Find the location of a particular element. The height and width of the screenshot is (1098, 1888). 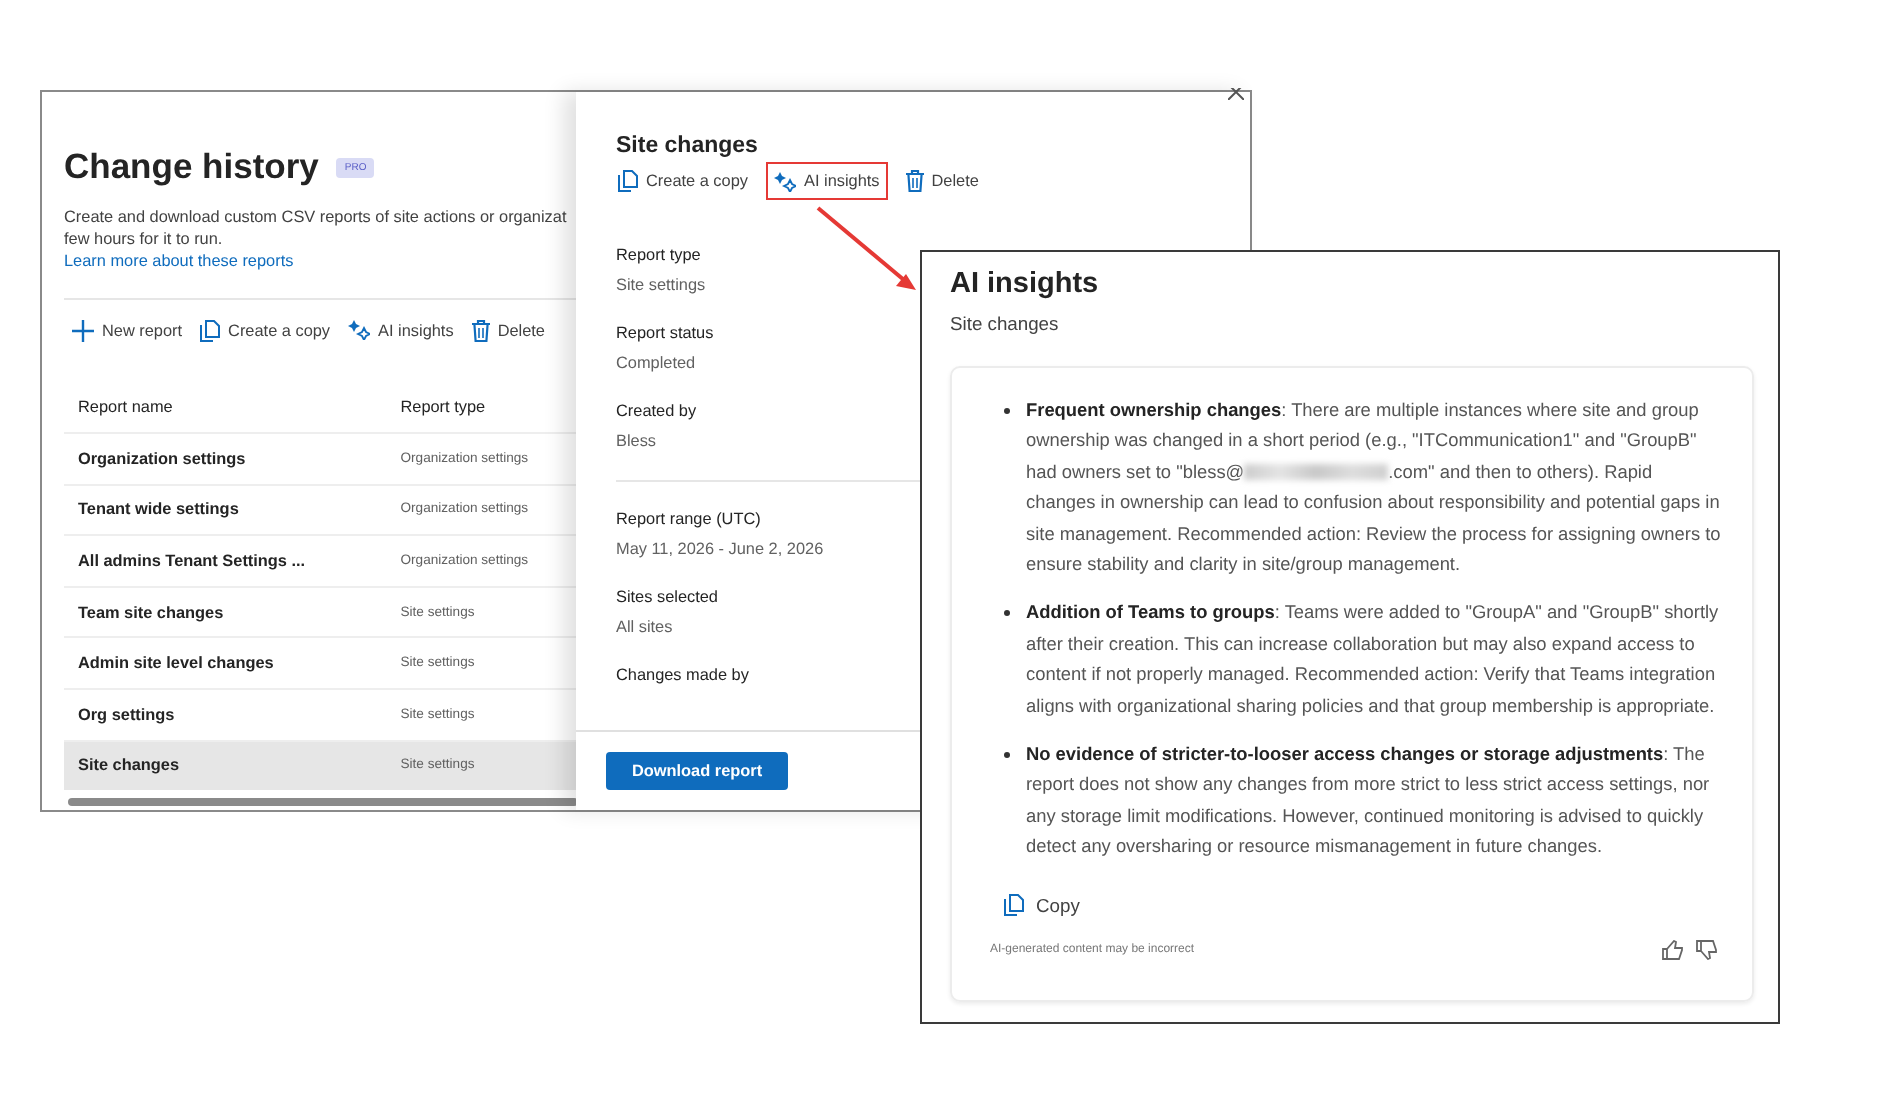

thumbs-down-icon is located at coordinates (1707, 949).